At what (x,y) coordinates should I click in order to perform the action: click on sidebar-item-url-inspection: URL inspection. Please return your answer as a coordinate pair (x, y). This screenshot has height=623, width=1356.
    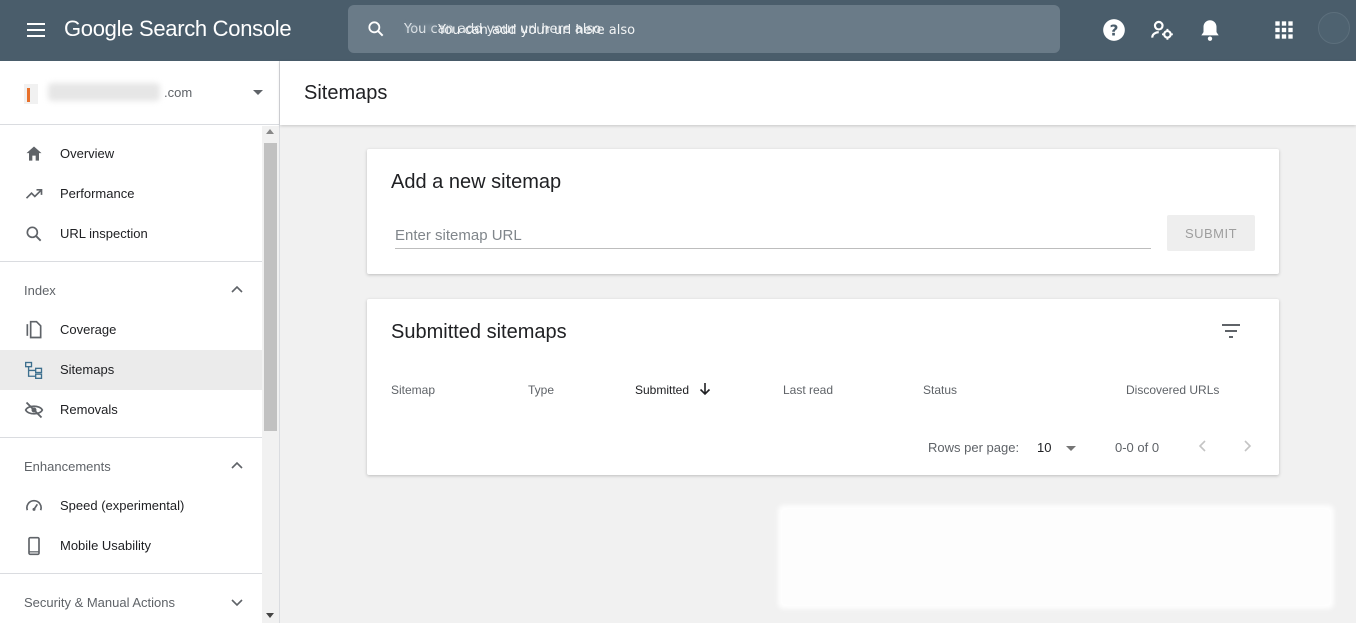
    Looking at the image, I should click on (131, 234).